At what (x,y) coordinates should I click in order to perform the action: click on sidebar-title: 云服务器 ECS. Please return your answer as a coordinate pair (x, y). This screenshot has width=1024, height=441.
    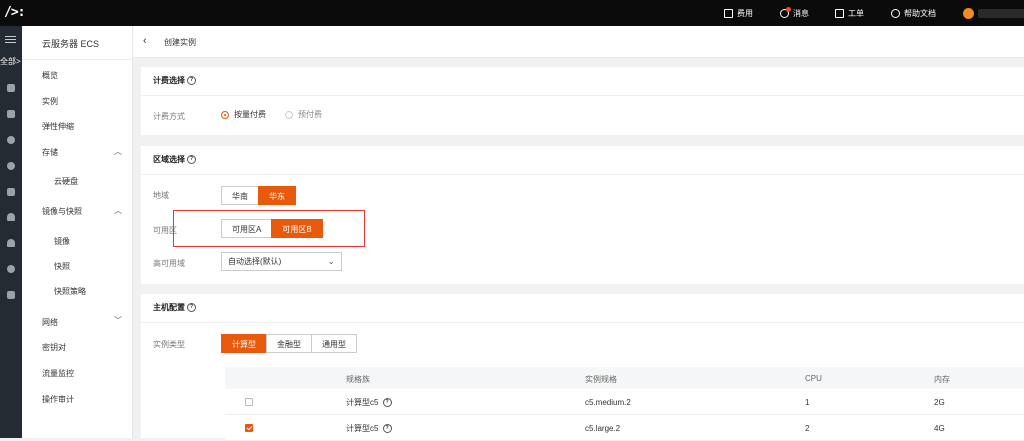
    Looking at the image, I should click on (71, 44).